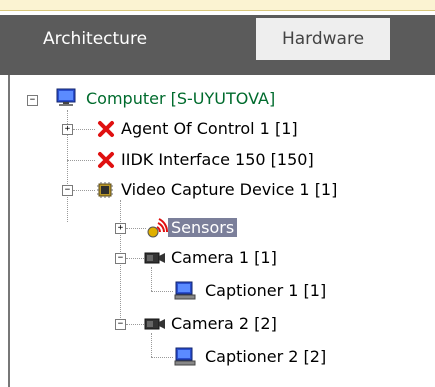 The width and height of the screenshot is (435, 387). I want to click on top-strip, so click(217, 5).